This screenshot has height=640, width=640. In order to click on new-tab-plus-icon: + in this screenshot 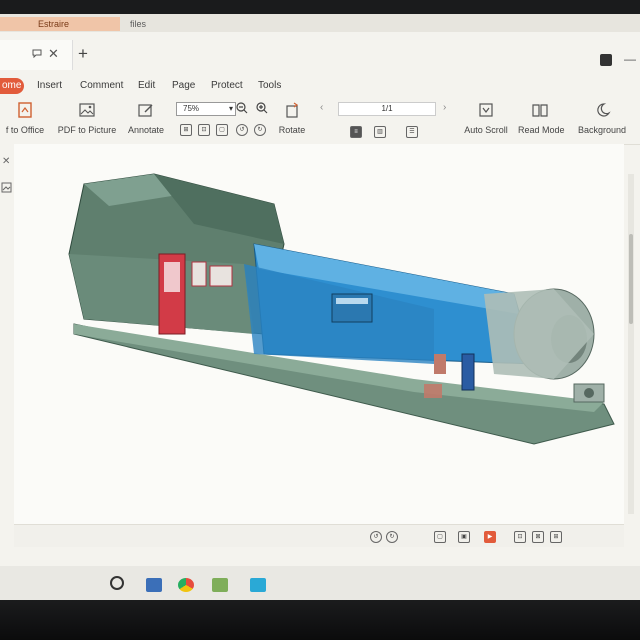, I will do `click(83, 54)`.